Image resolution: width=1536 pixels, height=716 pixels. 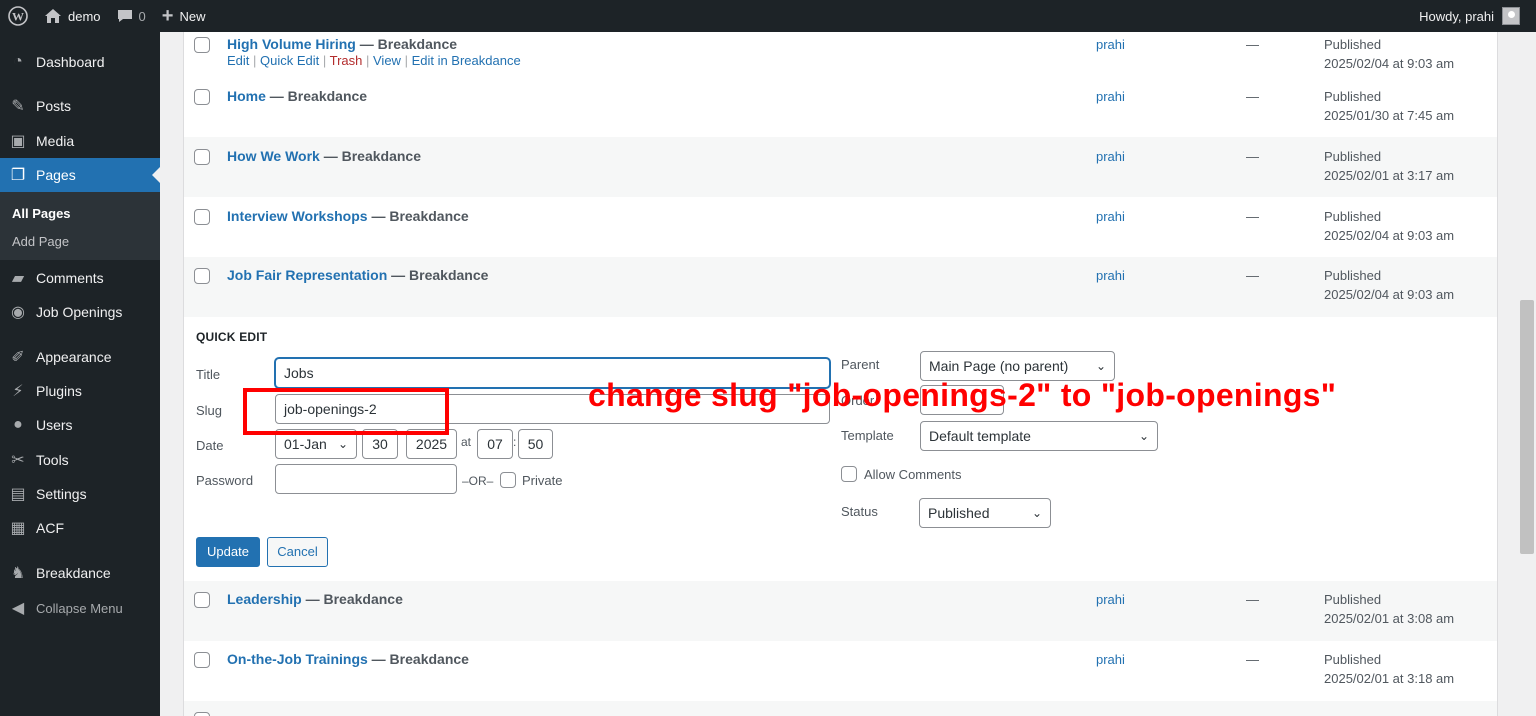 I want to click on or-separator: –OR–, so click(x=478, y=481).